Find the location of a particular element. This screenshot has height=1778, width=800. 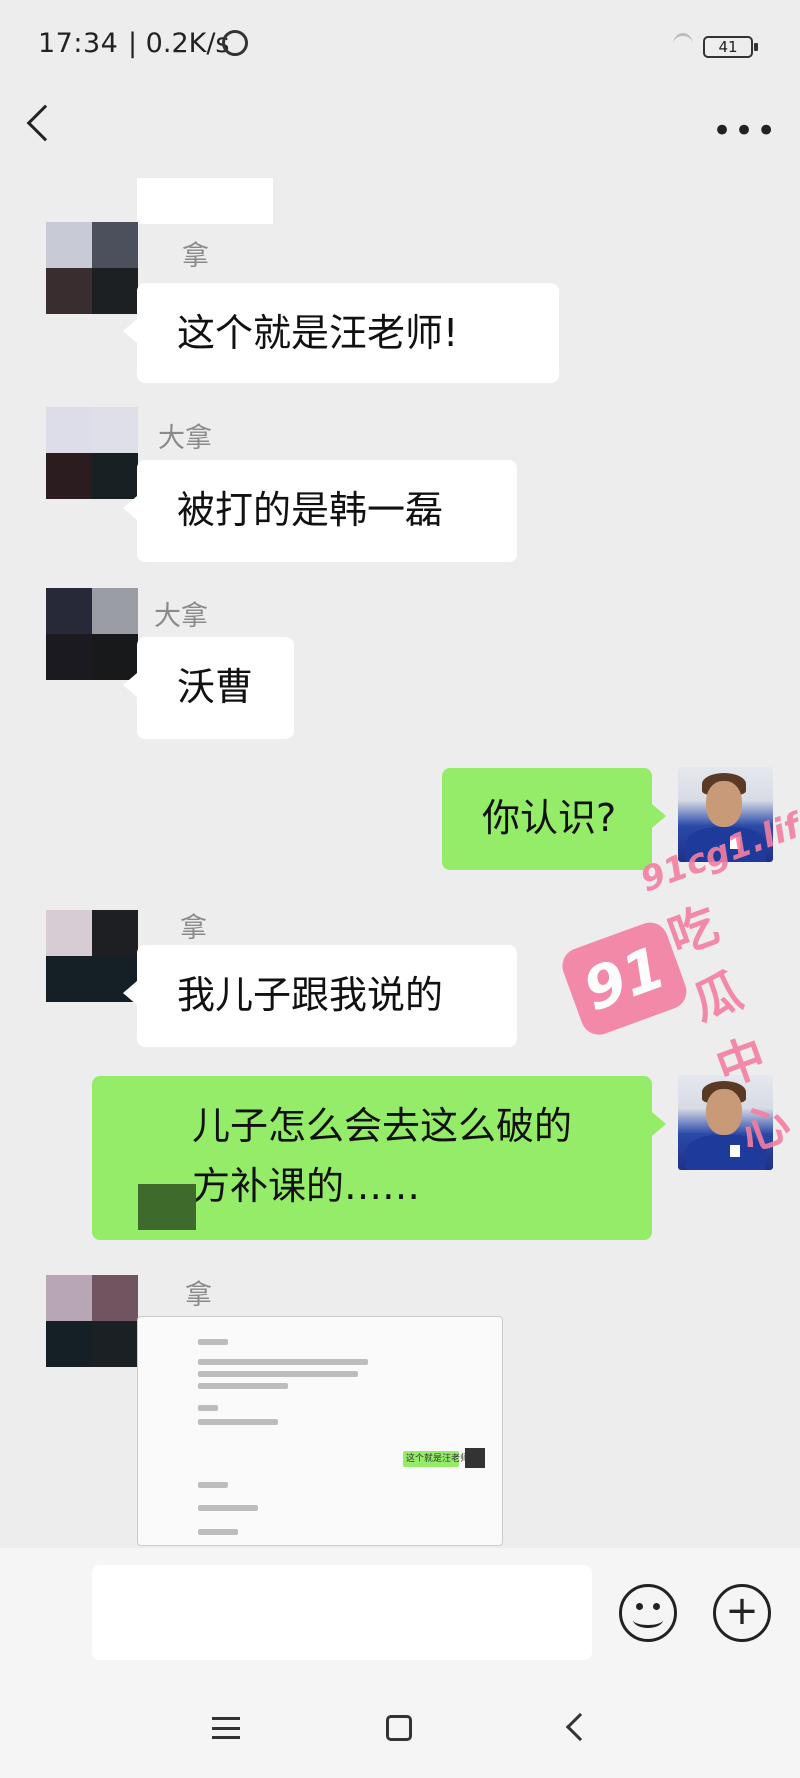

message-bubble: 被打的是韩一磊 is located at coordinates (320, 511).